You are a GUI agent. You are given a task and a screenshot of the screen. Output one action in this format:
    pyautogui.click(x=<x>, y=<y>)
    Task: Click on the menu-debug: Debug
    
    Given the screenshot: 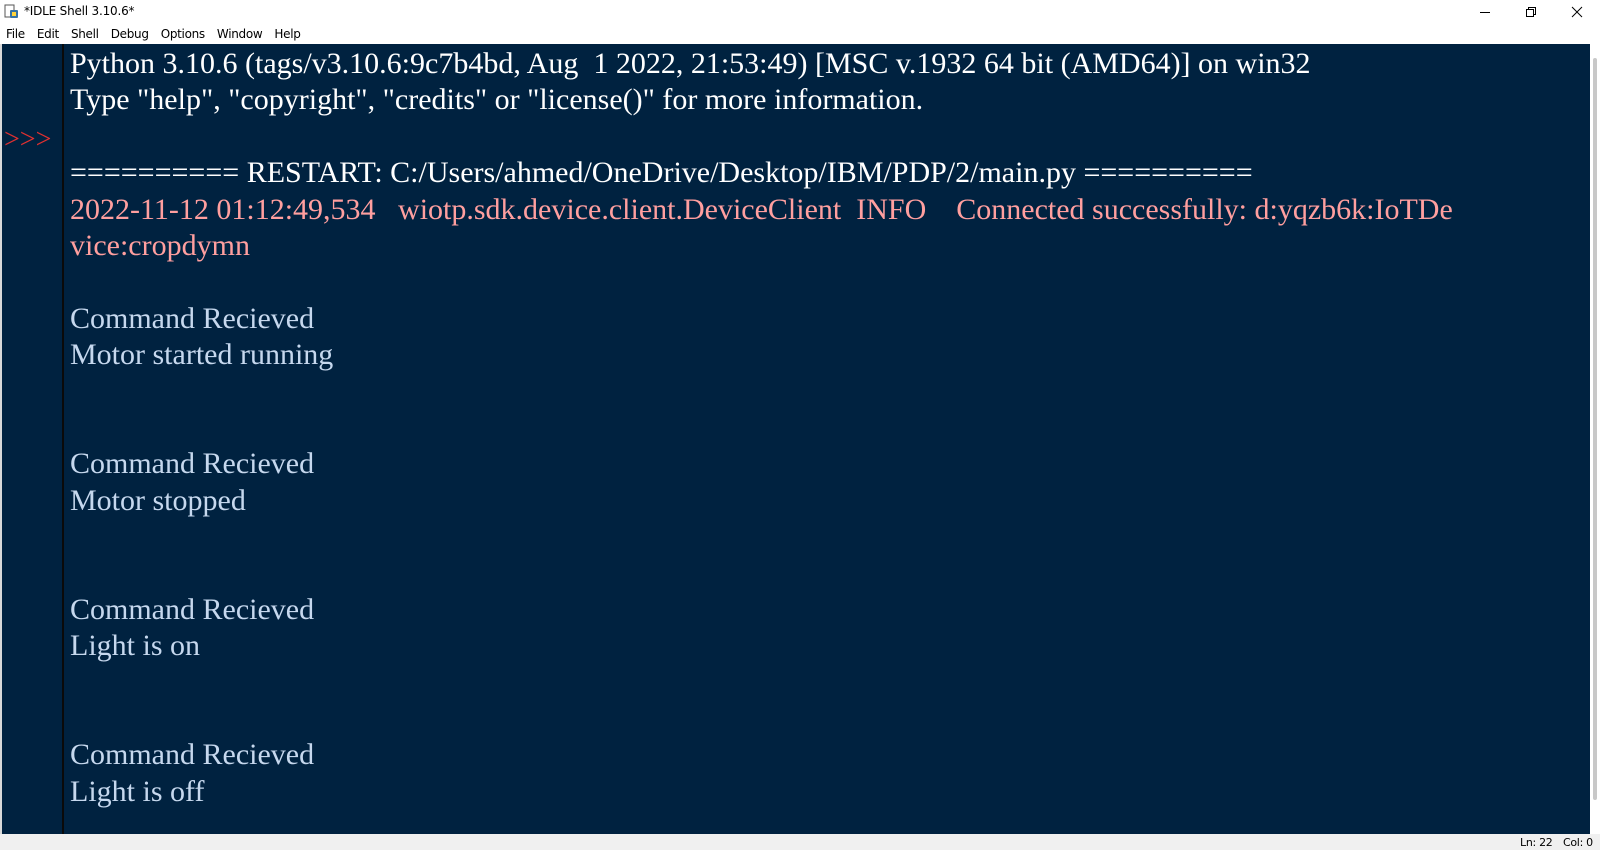 What is the action you would take?
    pyautogui.click(x=130, y=34)
    